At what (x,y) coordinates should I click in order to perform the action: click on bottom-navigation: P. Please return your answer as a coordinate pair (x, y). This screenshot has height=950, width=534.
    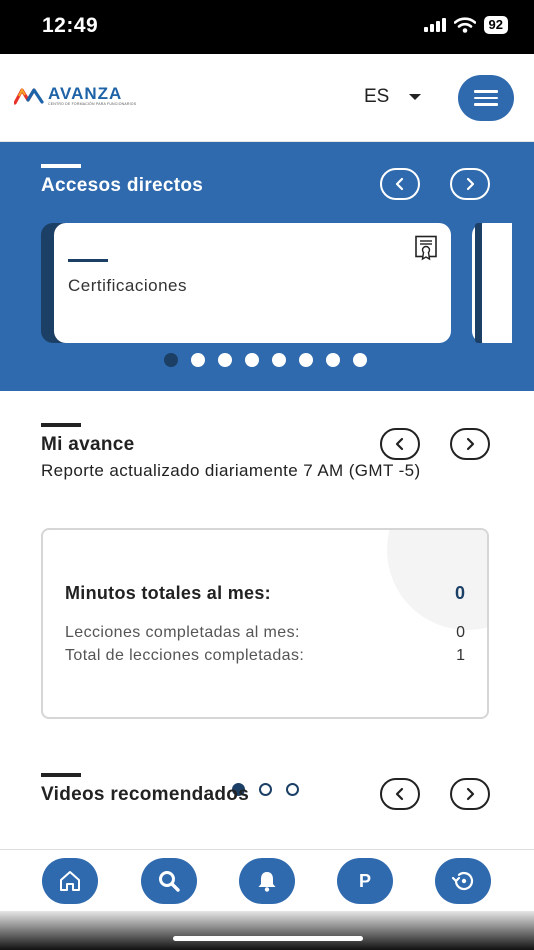
    Looking at the image, I should click on (267, 880).